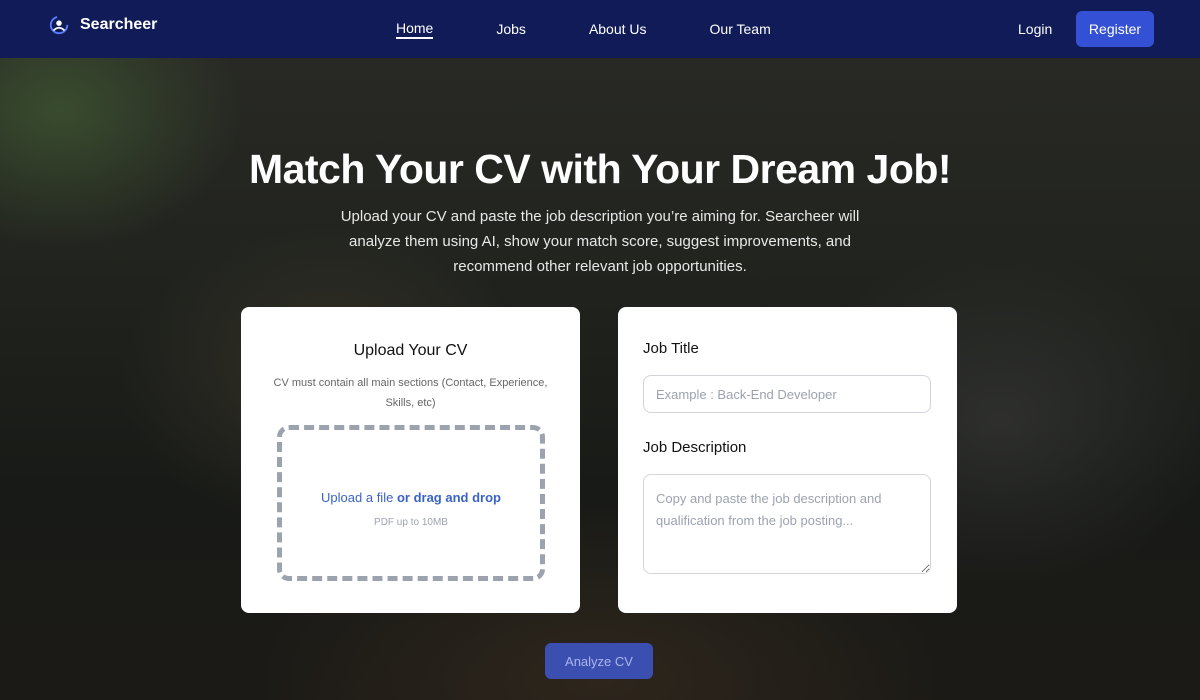 The height and width of the screenshot is (700, 1200). I want to click on file-type-hint: PDF up to 10MB, so click(411, 522).